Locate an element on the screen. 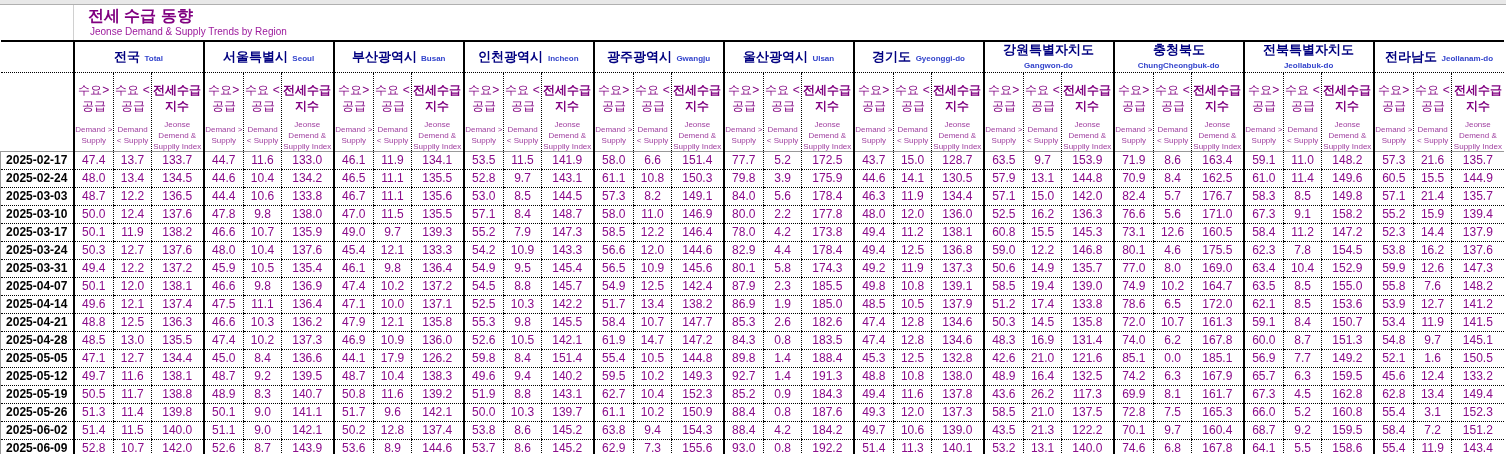 This screenshot has width=1506, height=454. column-label-english: Demand < Supply is located at coordinates (912, 135).